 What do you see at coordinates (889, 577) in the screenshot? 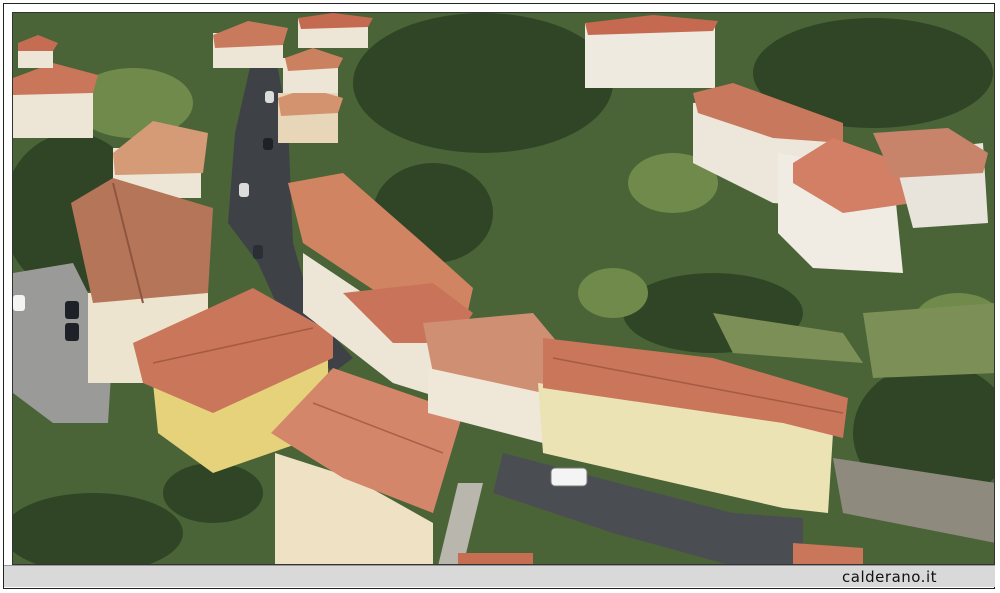
I see `watermark-text: calderano.it` at bounding box center [889, 577].